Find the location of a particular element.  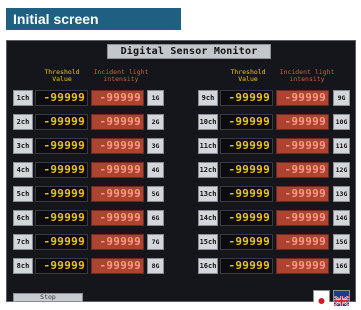

intensity-value-7: -99999 is located at coordinates (117, 242).